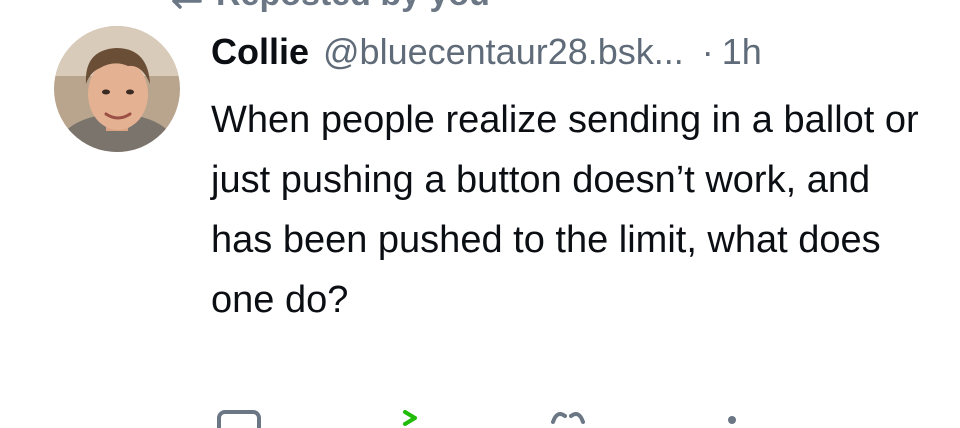  I want to click on repost-label: Reposted by you, so click(353, 7).